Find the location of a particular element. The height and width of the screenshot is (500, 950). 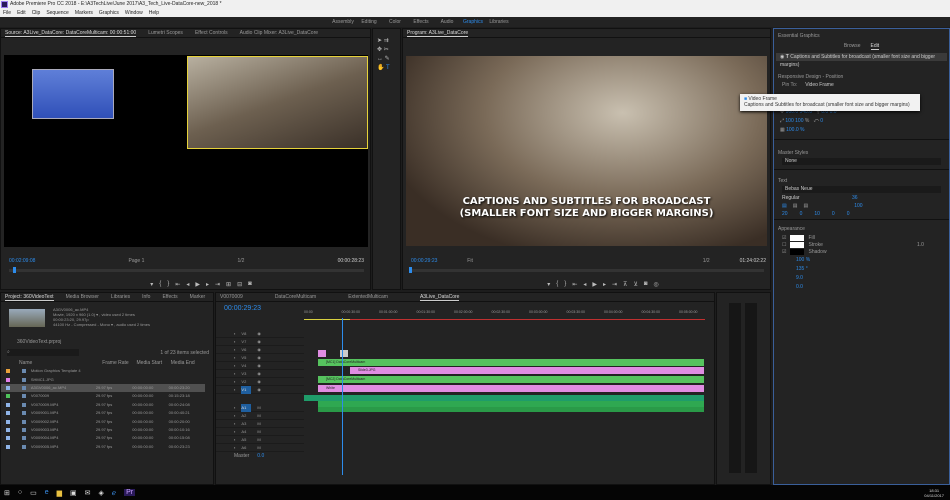

extract-button: ⊻ is located at coordinates (635, 284).